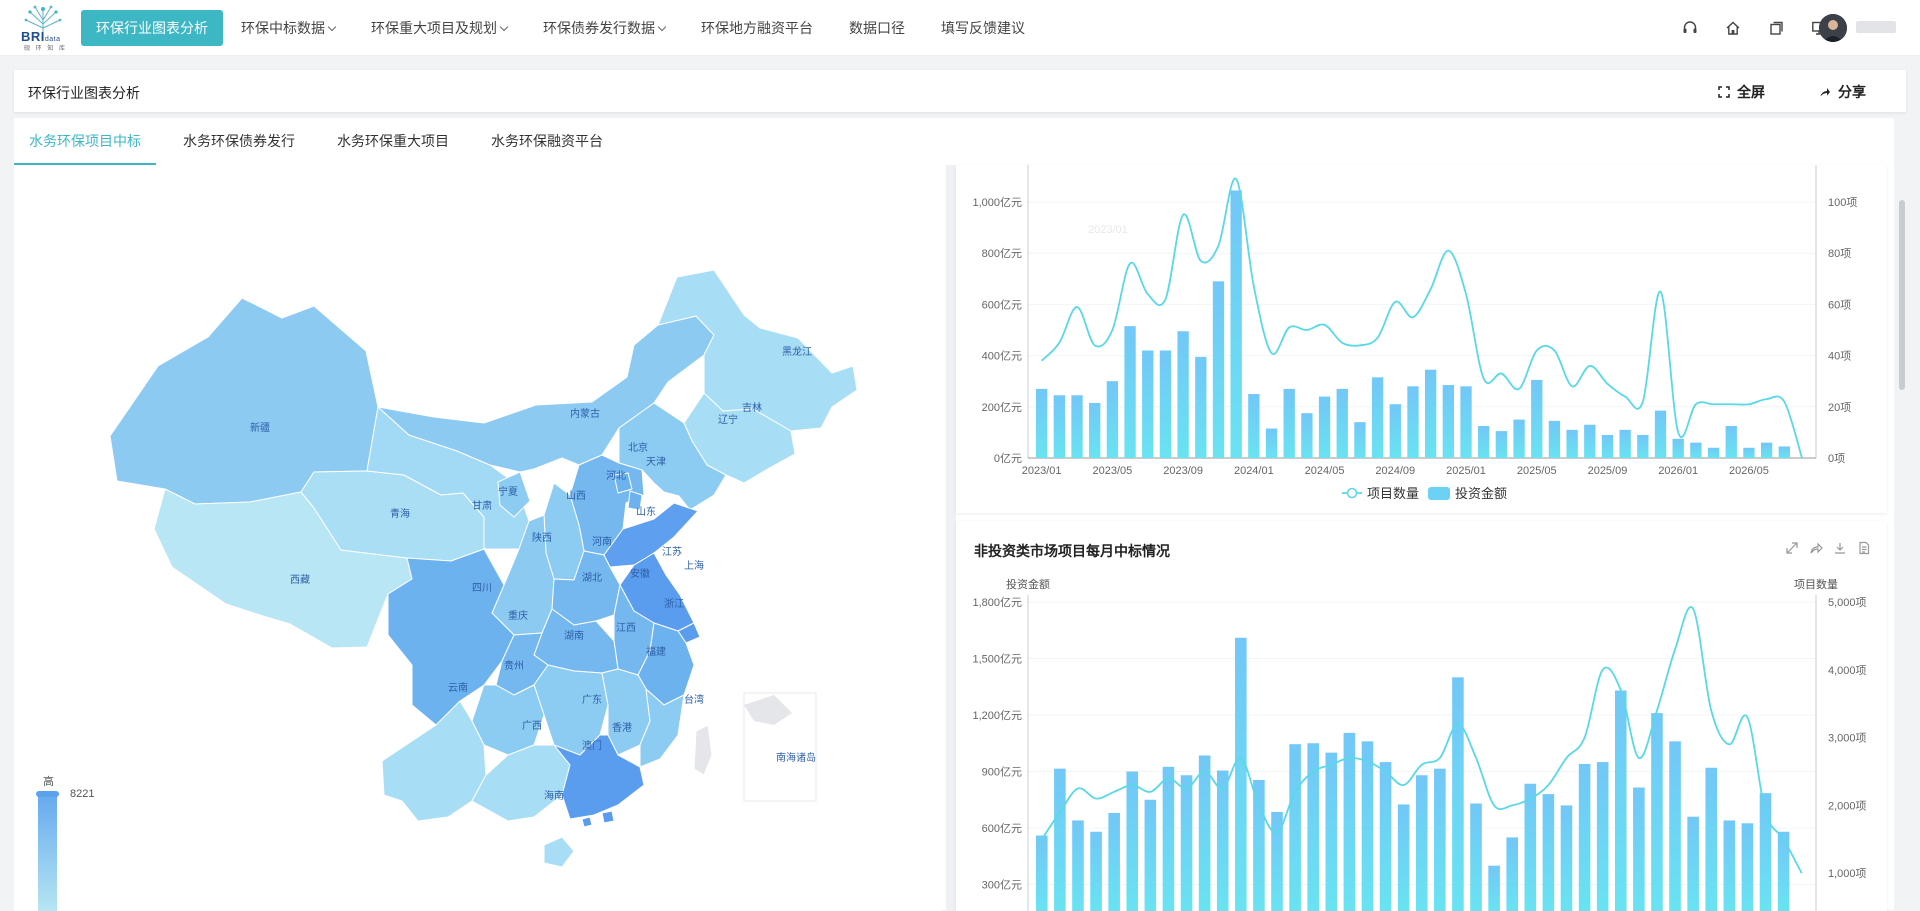 The image size is (1920, 911). I want to click on nav-item-financing-platform: 环保地方融资平台, so click(757, 28).